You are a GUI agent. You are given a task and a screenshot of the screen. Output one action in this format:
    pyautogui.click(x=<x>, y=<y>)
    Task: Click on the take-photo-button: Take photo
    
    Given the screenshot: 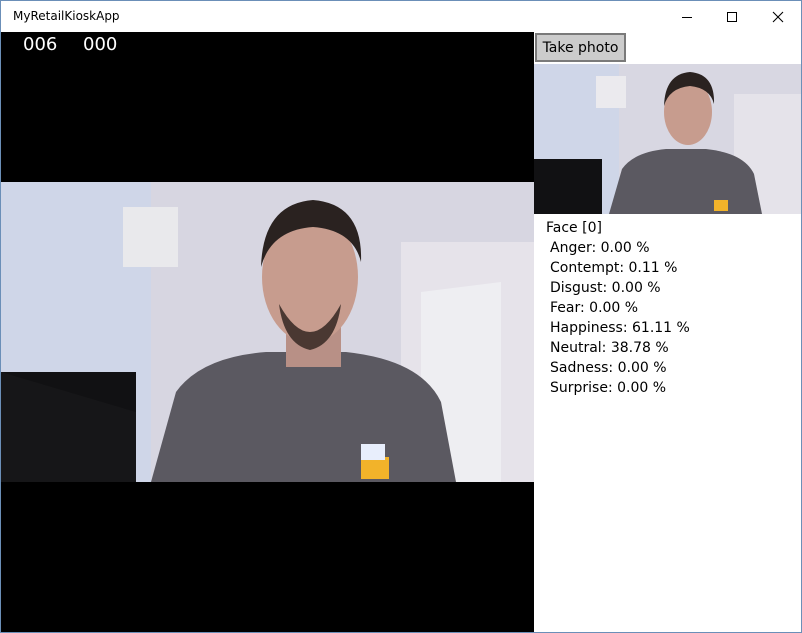 What is the action you would take?
    pyautogui.click(x=580, y=47)
    